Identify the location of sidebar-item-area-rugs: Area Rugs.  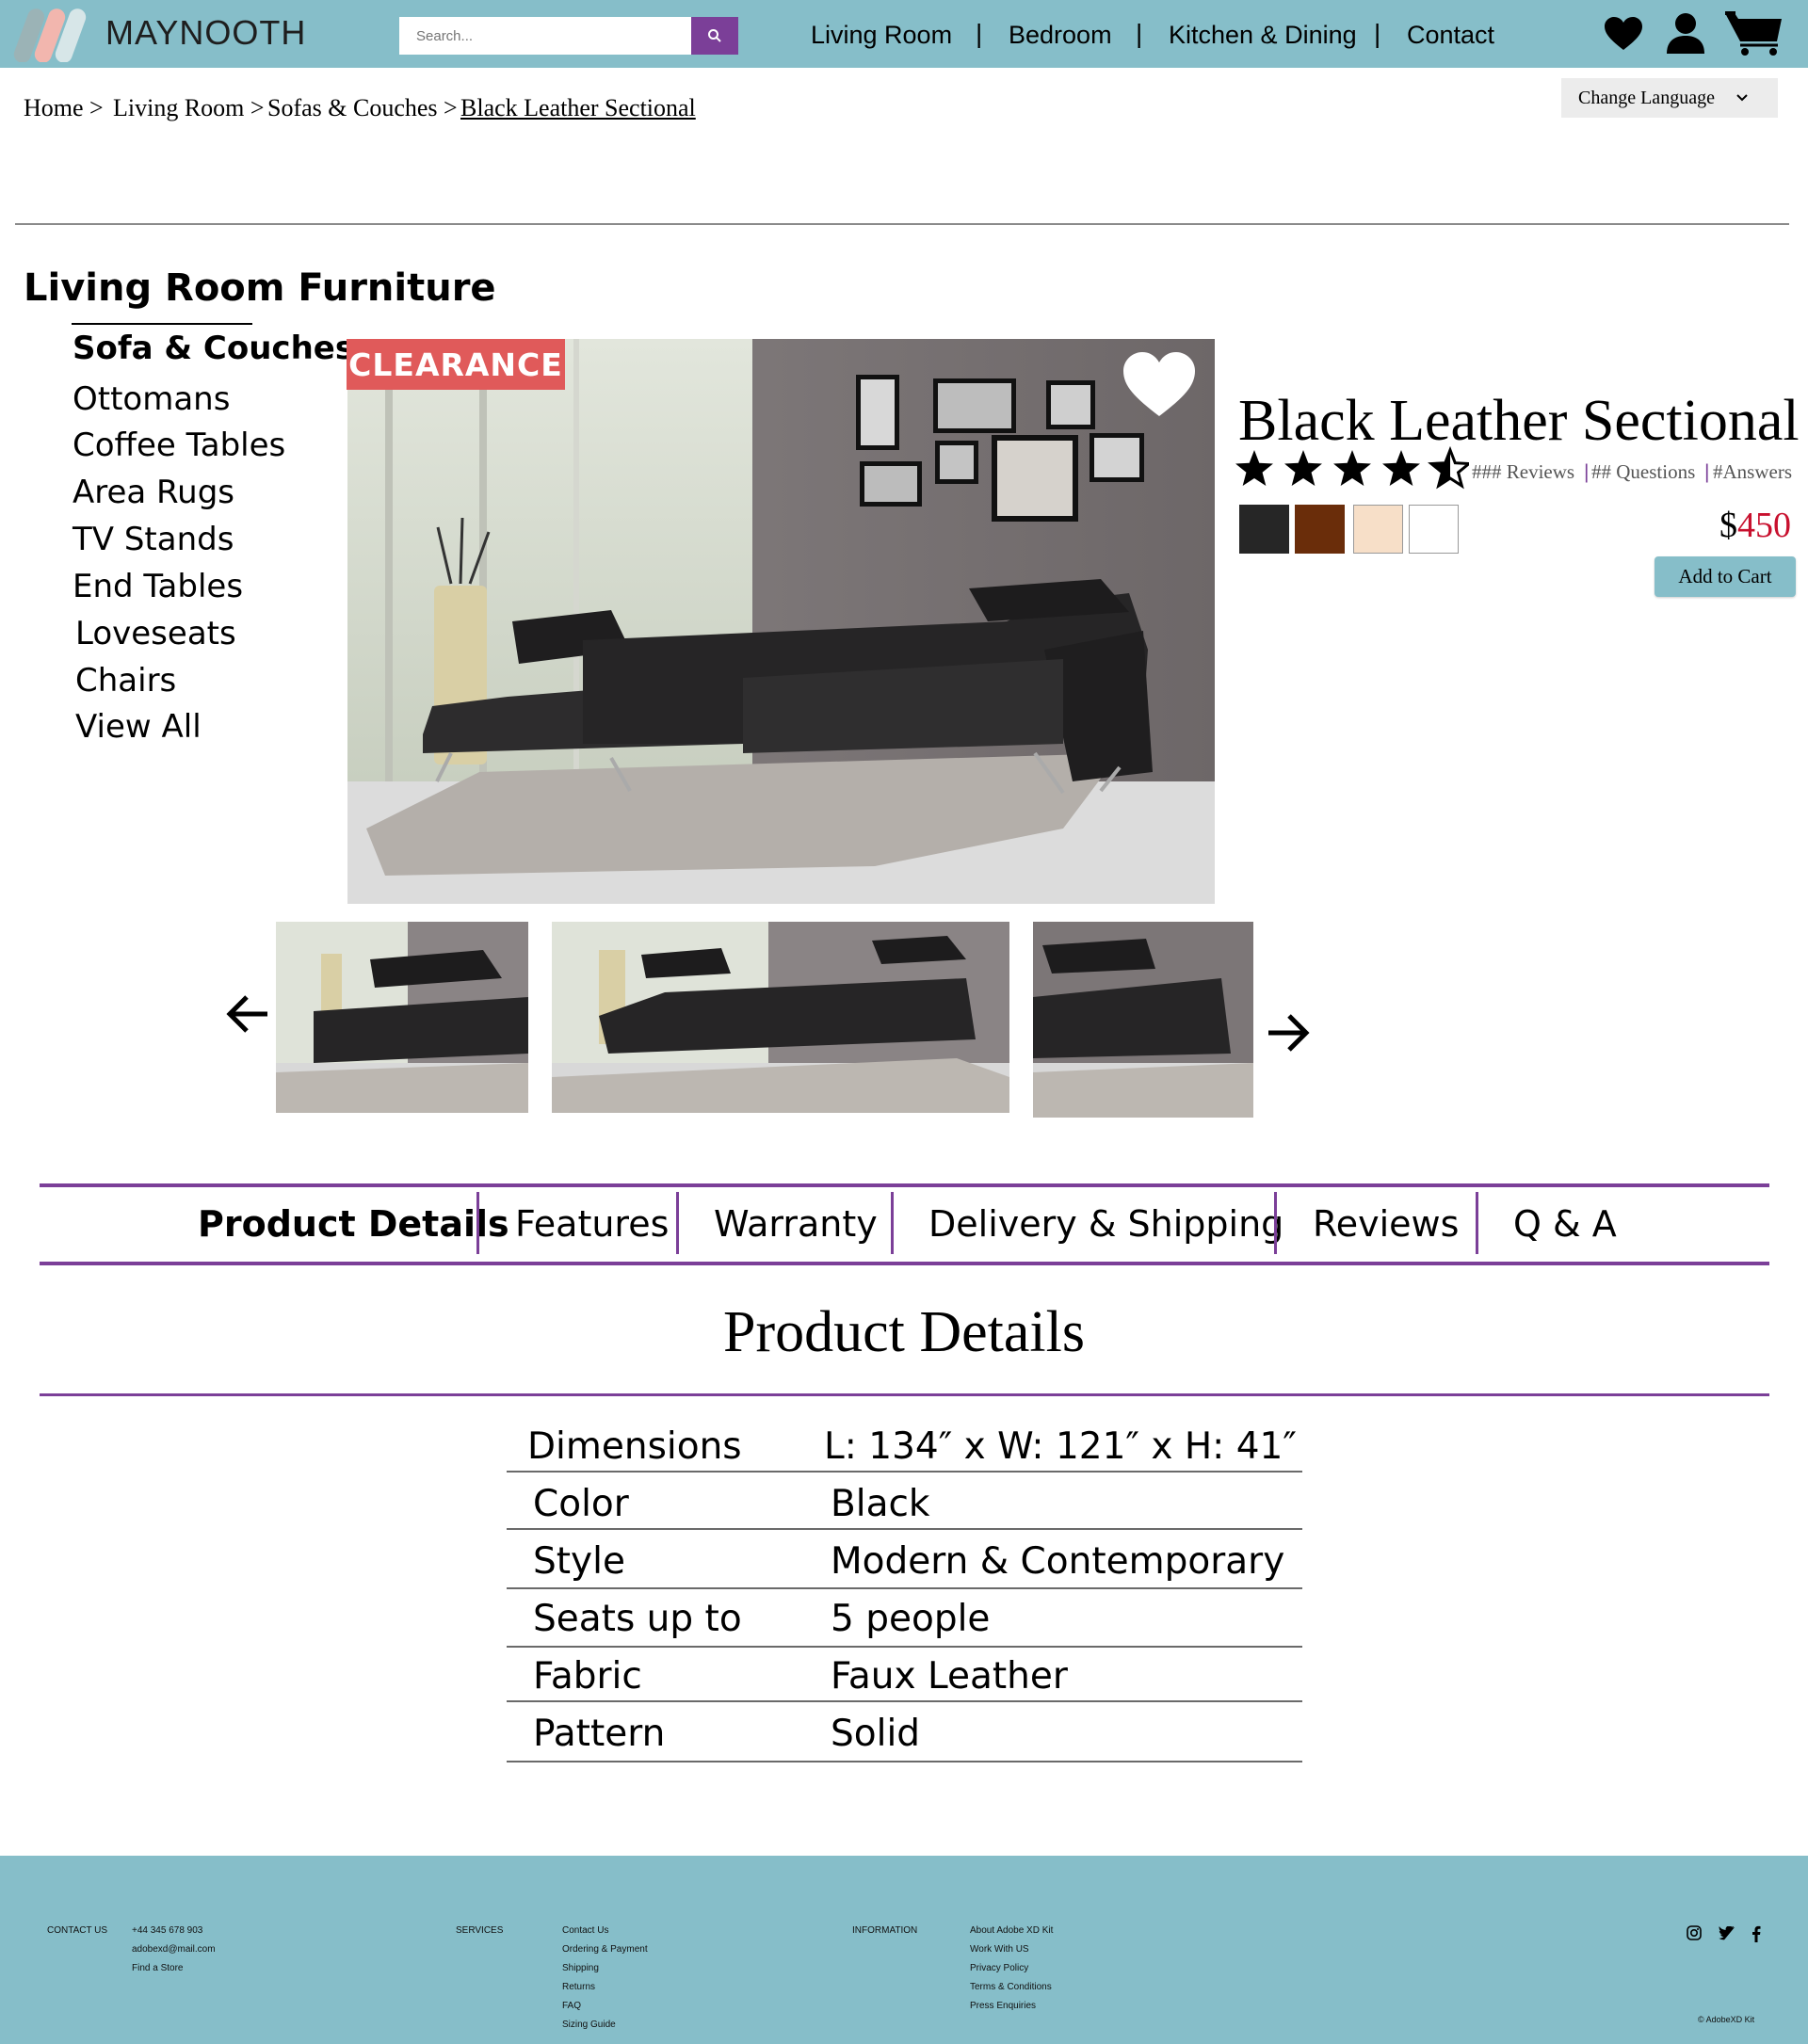
(153, 492).